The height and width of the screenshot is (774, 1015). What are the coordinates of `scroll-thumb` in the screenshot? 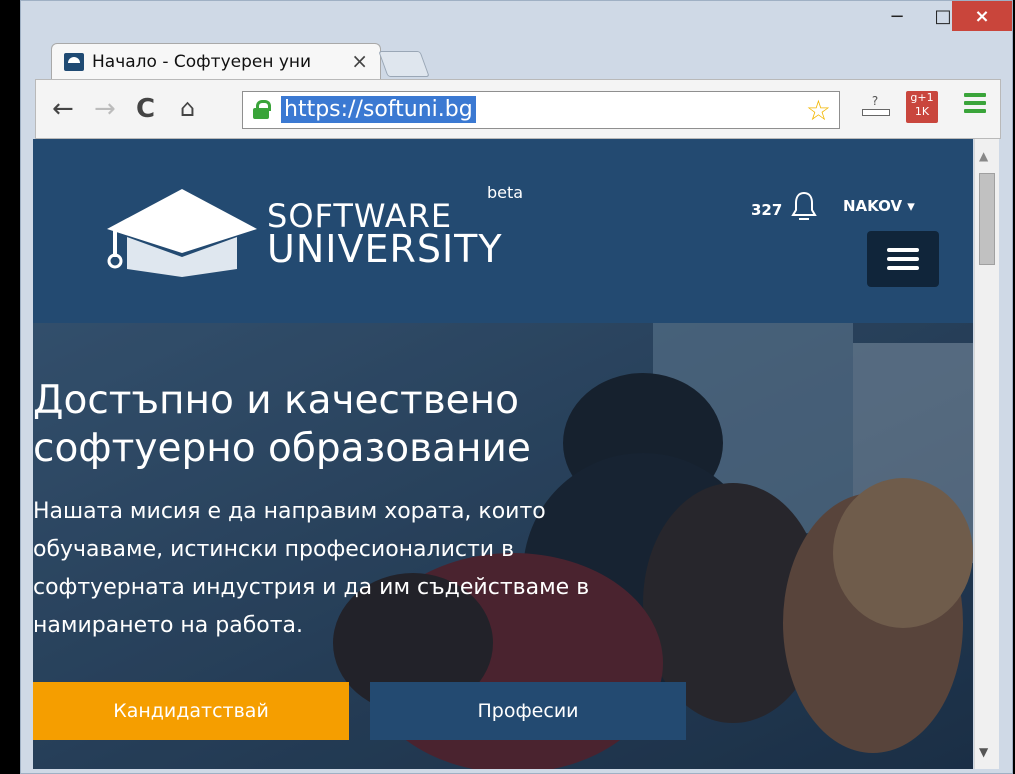 It's located at (987, 219).